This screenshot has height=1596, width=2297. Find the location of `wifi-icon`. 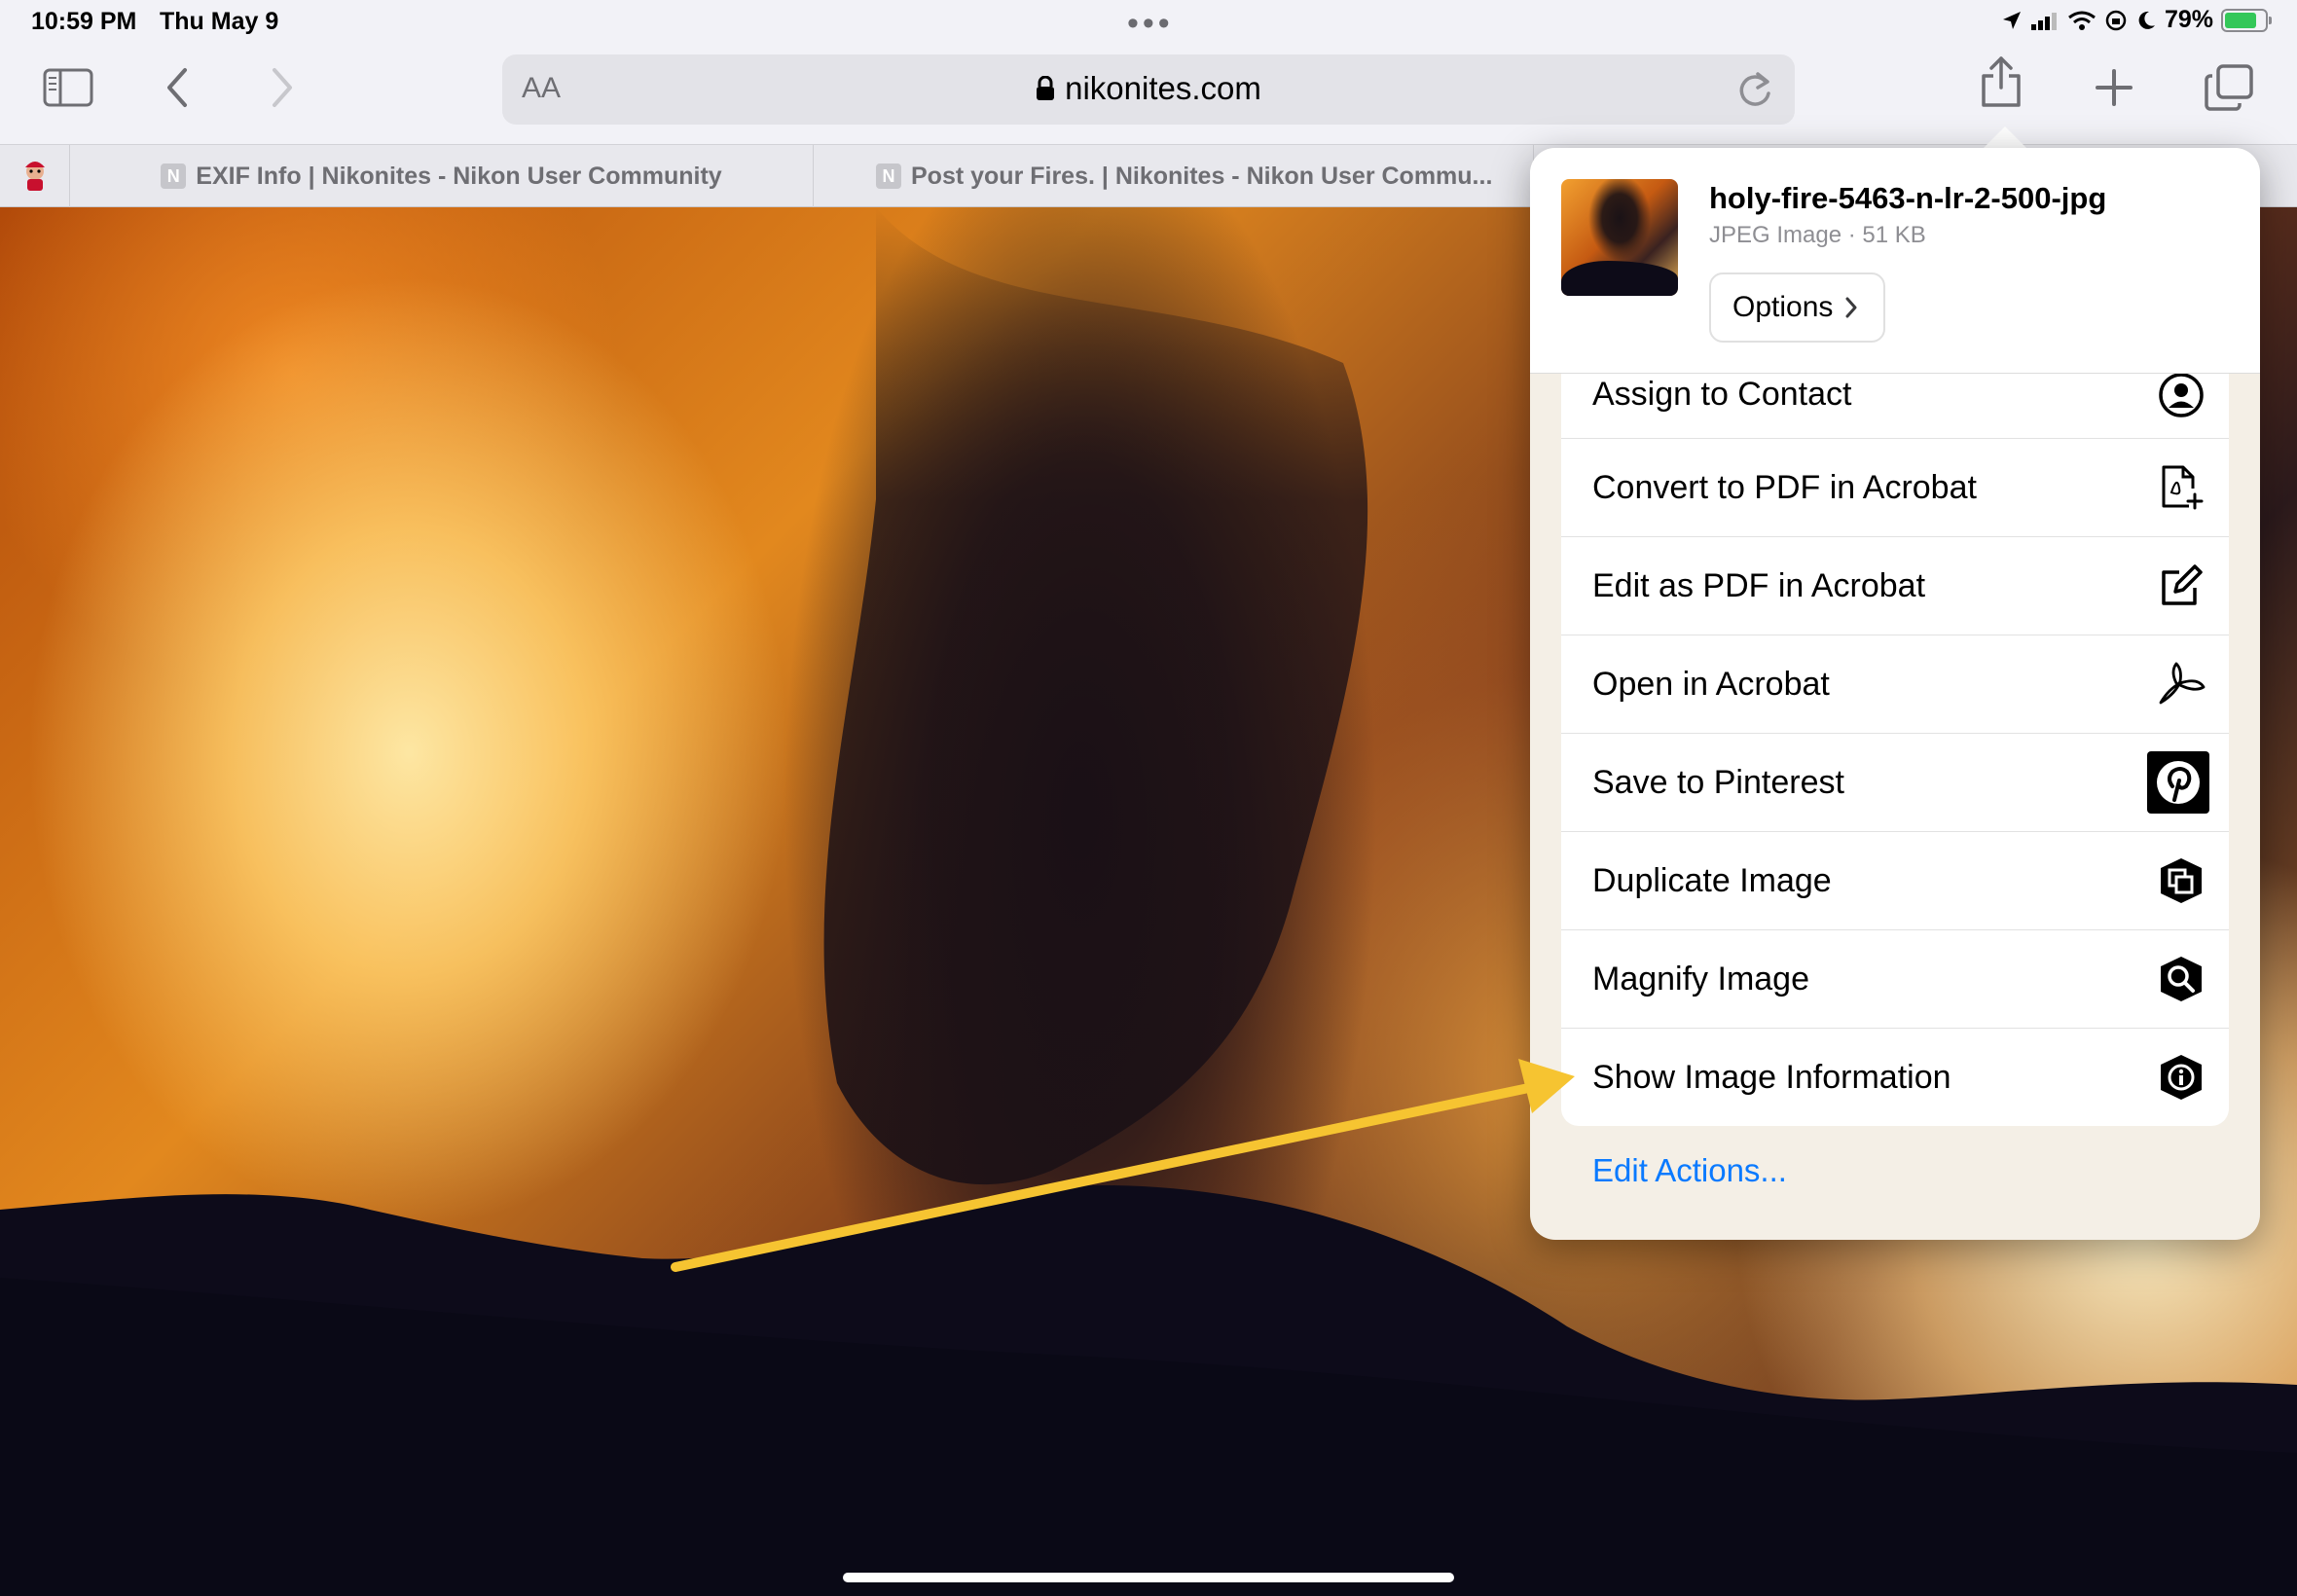

wifi-icon is located at coordinates (2082, 20).